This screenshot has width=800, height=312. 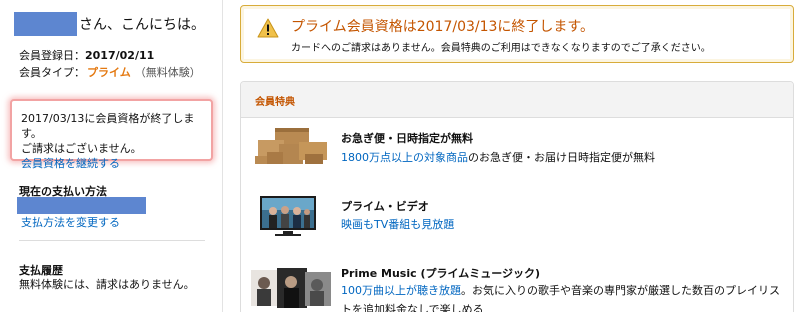 I want to click on benefit-shipping-link: 1800万点以上の対象商品, so click(x=404, y=157).